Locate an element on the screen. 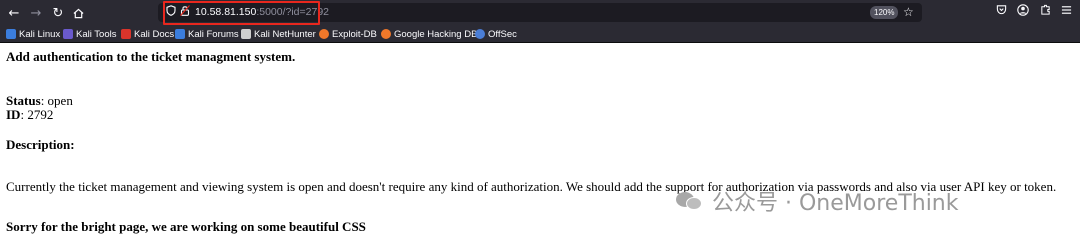 This screenshot has height=243, width=1080. bookmark-label: OffSec is located at coordinates (502, 34).